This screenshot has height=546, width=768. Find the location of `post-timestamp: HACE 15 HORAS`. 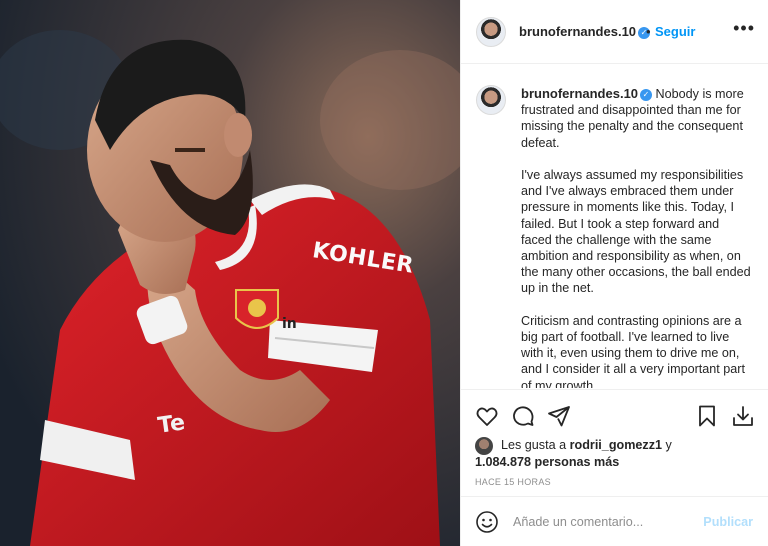

post-timestamp: HACE 15 HORAS is located at coordinates (513, 482).